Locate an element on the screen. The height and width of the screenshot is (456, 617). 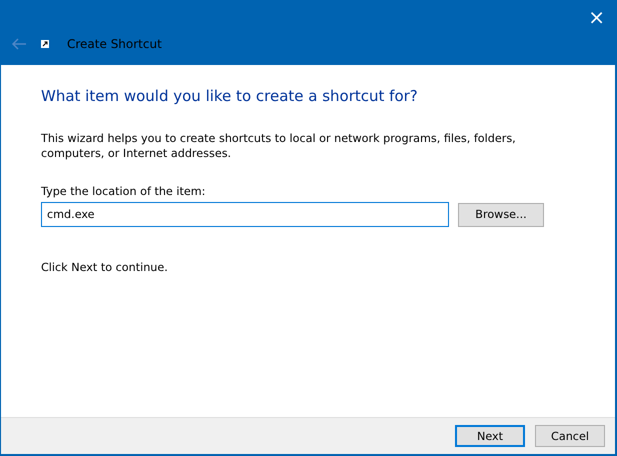
location-label: Type the location of the item: is located at coordinates (123, 191).